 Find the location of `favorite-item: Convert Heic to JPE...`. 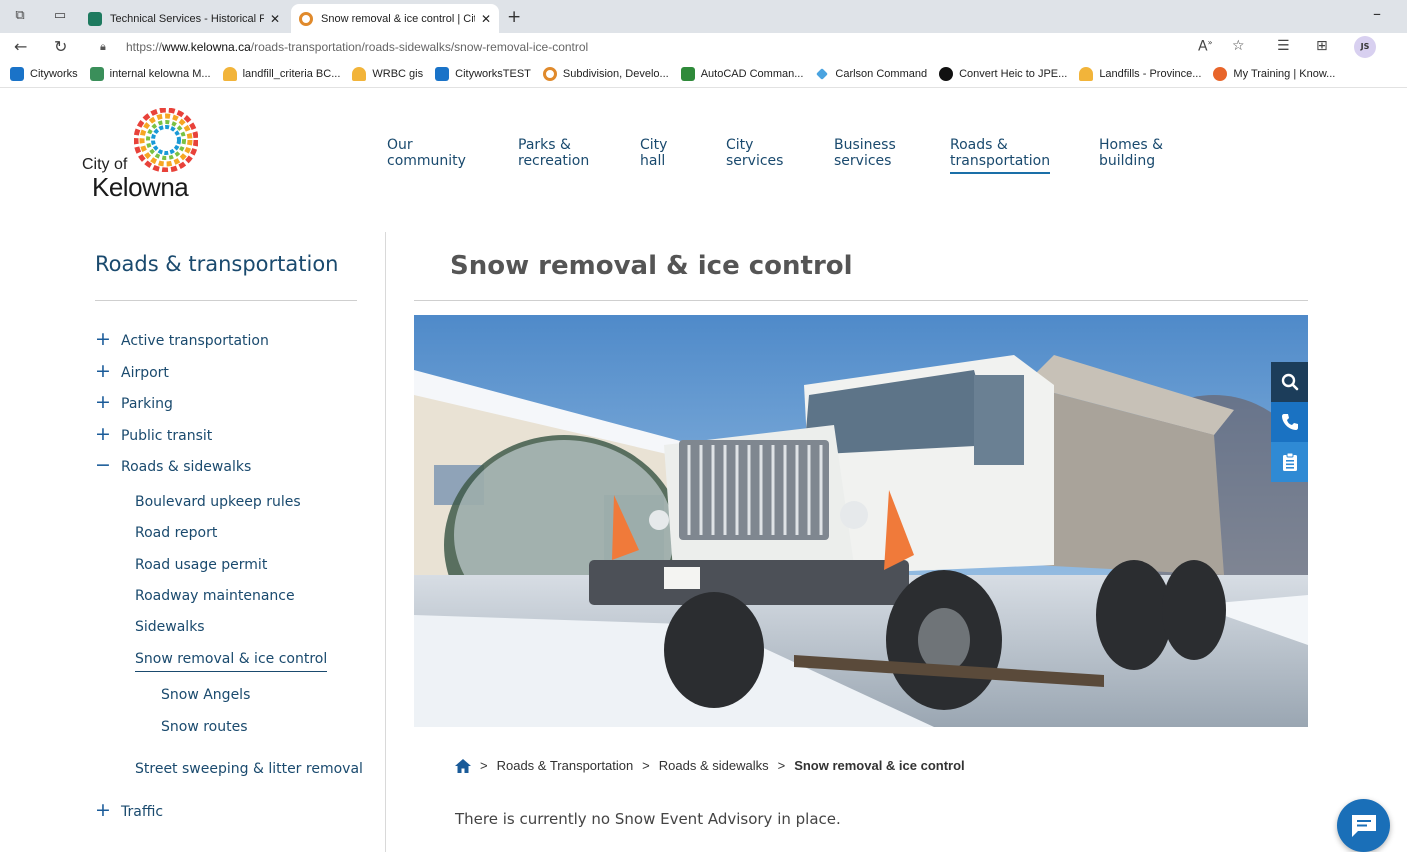

favorite-item: Convert Heic to JPE... is located at coordinates (1003, 74).